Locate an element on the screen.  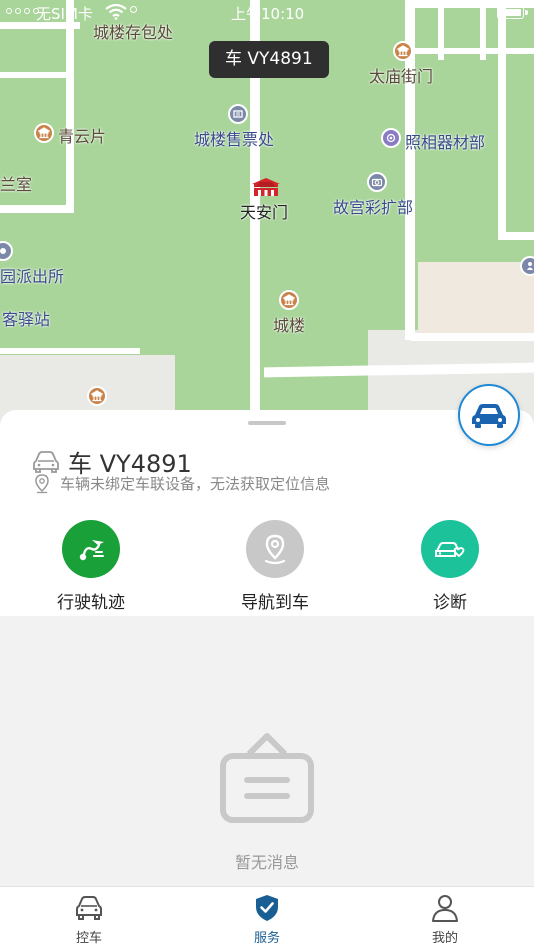
action-label: 行驶轨迹 is located at coordinates (91, 603).